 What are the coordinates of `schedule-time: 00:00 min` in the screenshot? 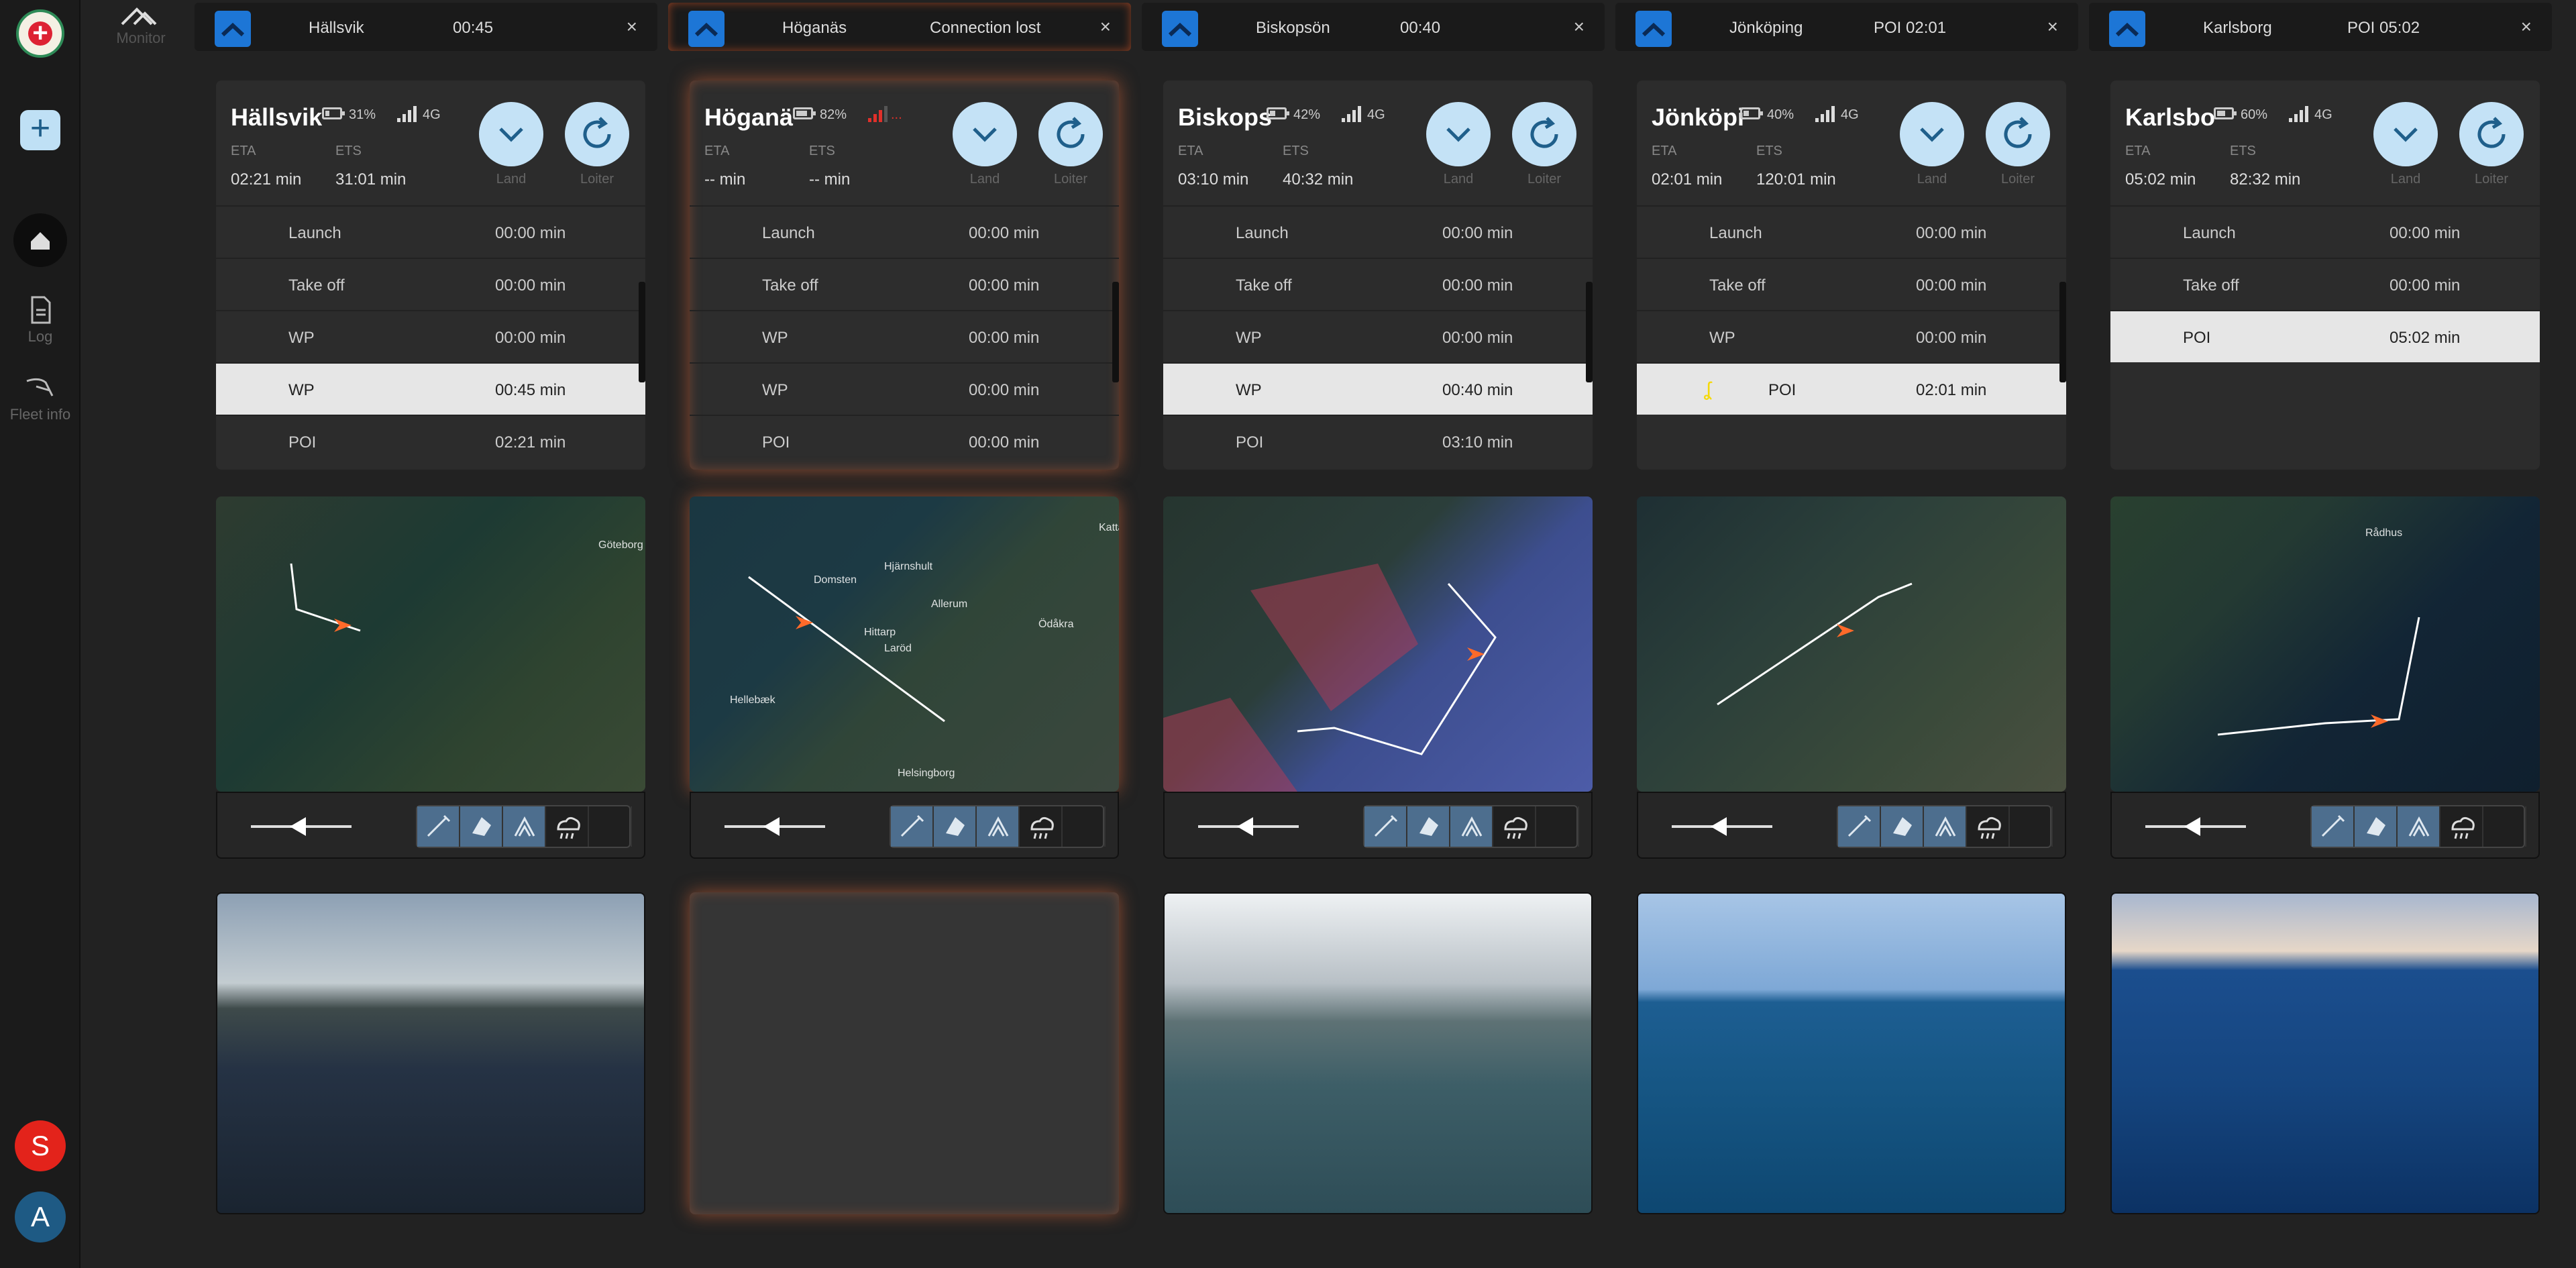 It's located at (1477, 338).